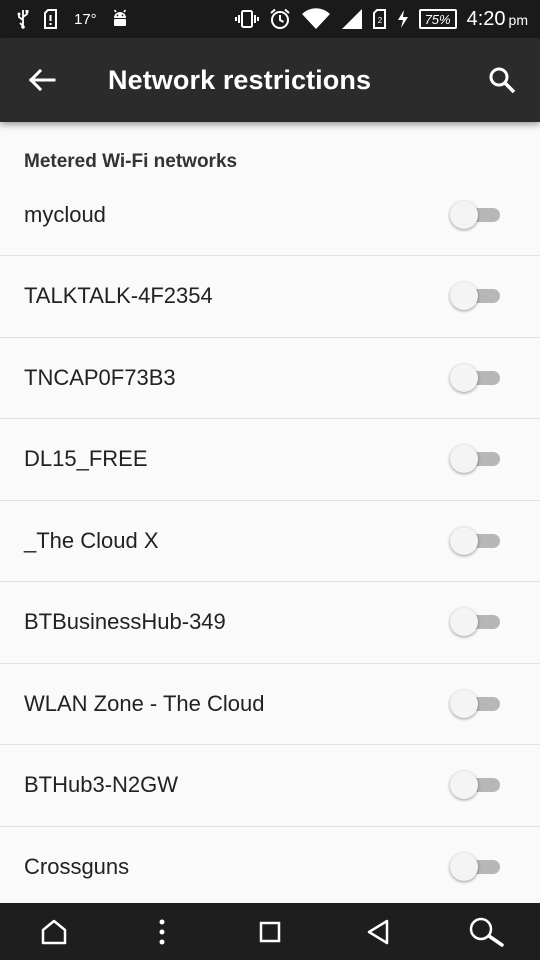  I want to click on temperature: 17°, so click(85, 19).